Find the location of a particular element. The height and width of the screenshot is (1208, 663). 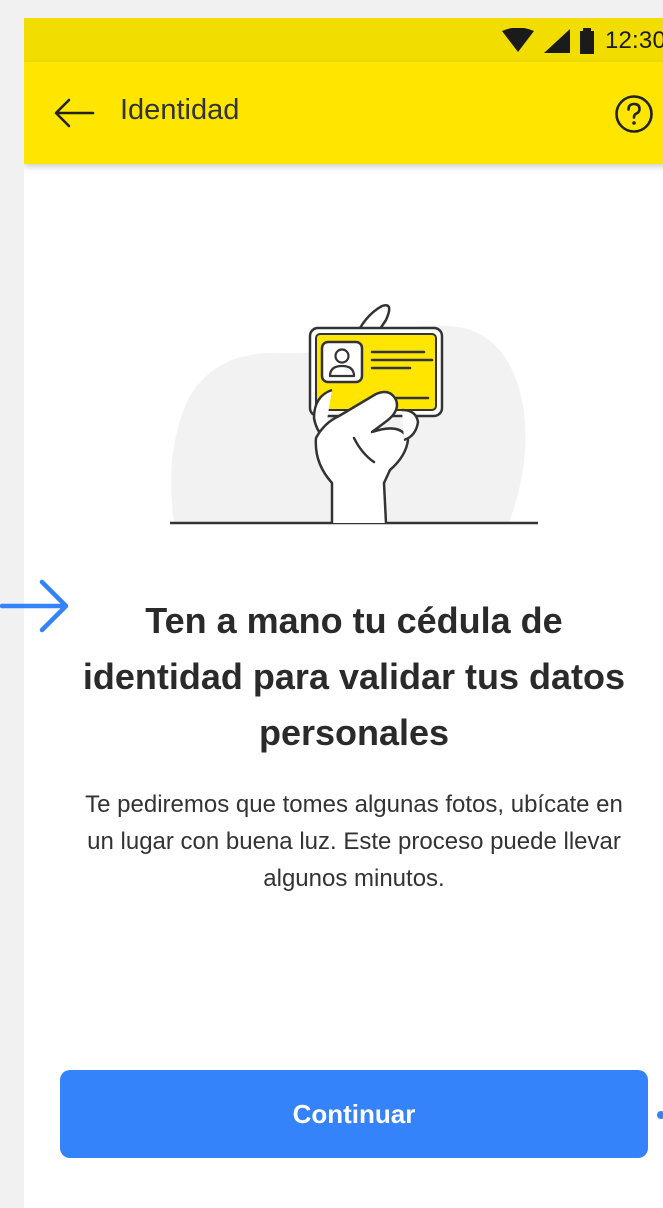

status-bar: 12:30 is located at coordinates (343, 40).